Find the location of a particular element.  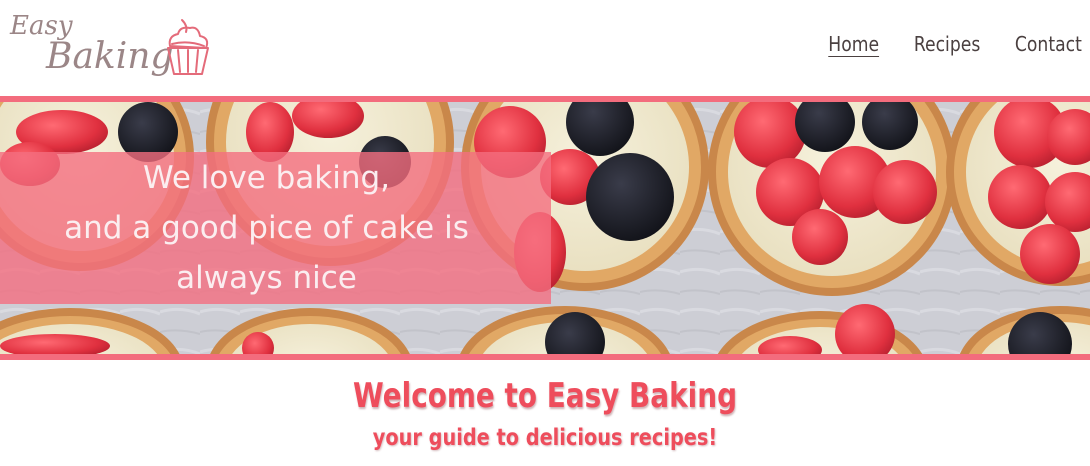

logo: Easy Baking is located at coordinates (113, 46).